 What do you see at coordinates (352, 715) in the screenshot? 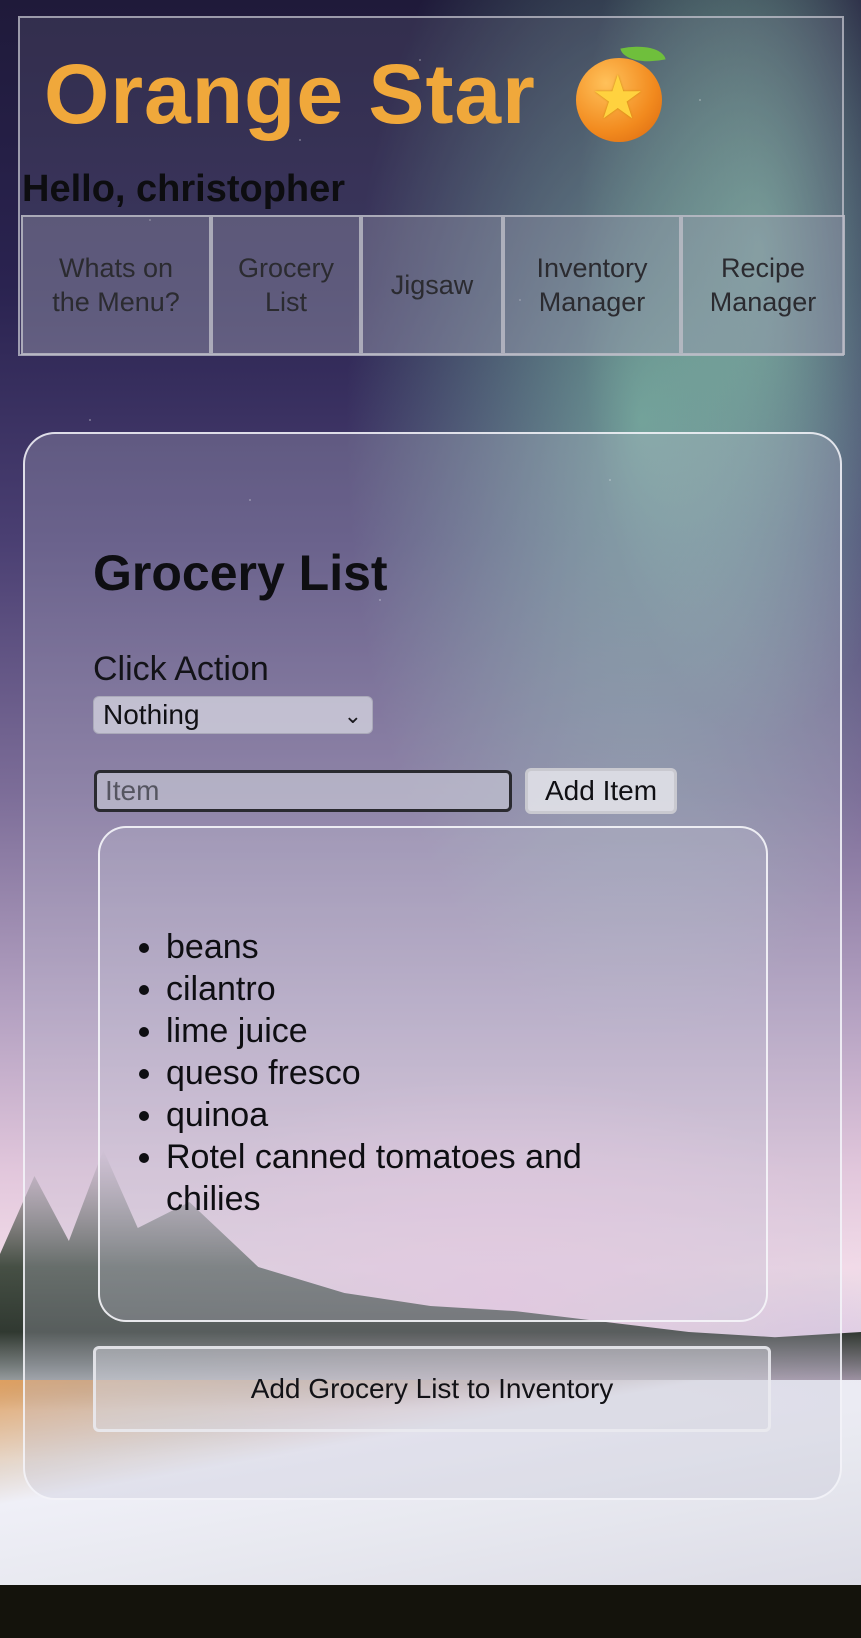
I see `chevron-down-icon: ⌄` at bounding box center [352, 715].